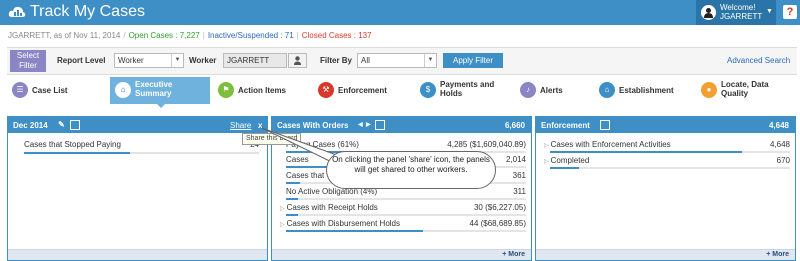 Image resolution: width=800 pixels, height=261 pixels. I want to click on gavel-icon: ⚒, so click(326, 90).